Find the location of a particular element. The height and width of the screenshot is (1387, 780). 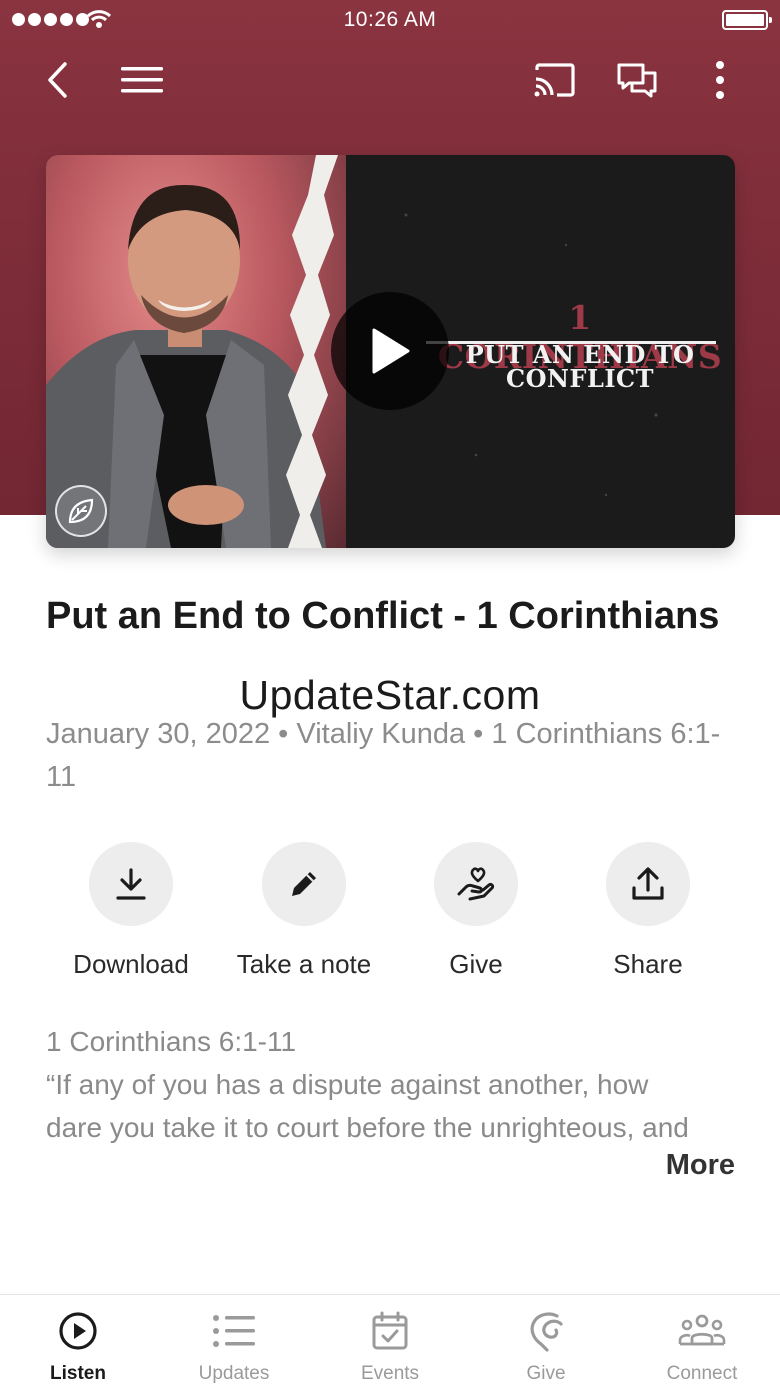

menu-icon is located at coordinates (142, 80).